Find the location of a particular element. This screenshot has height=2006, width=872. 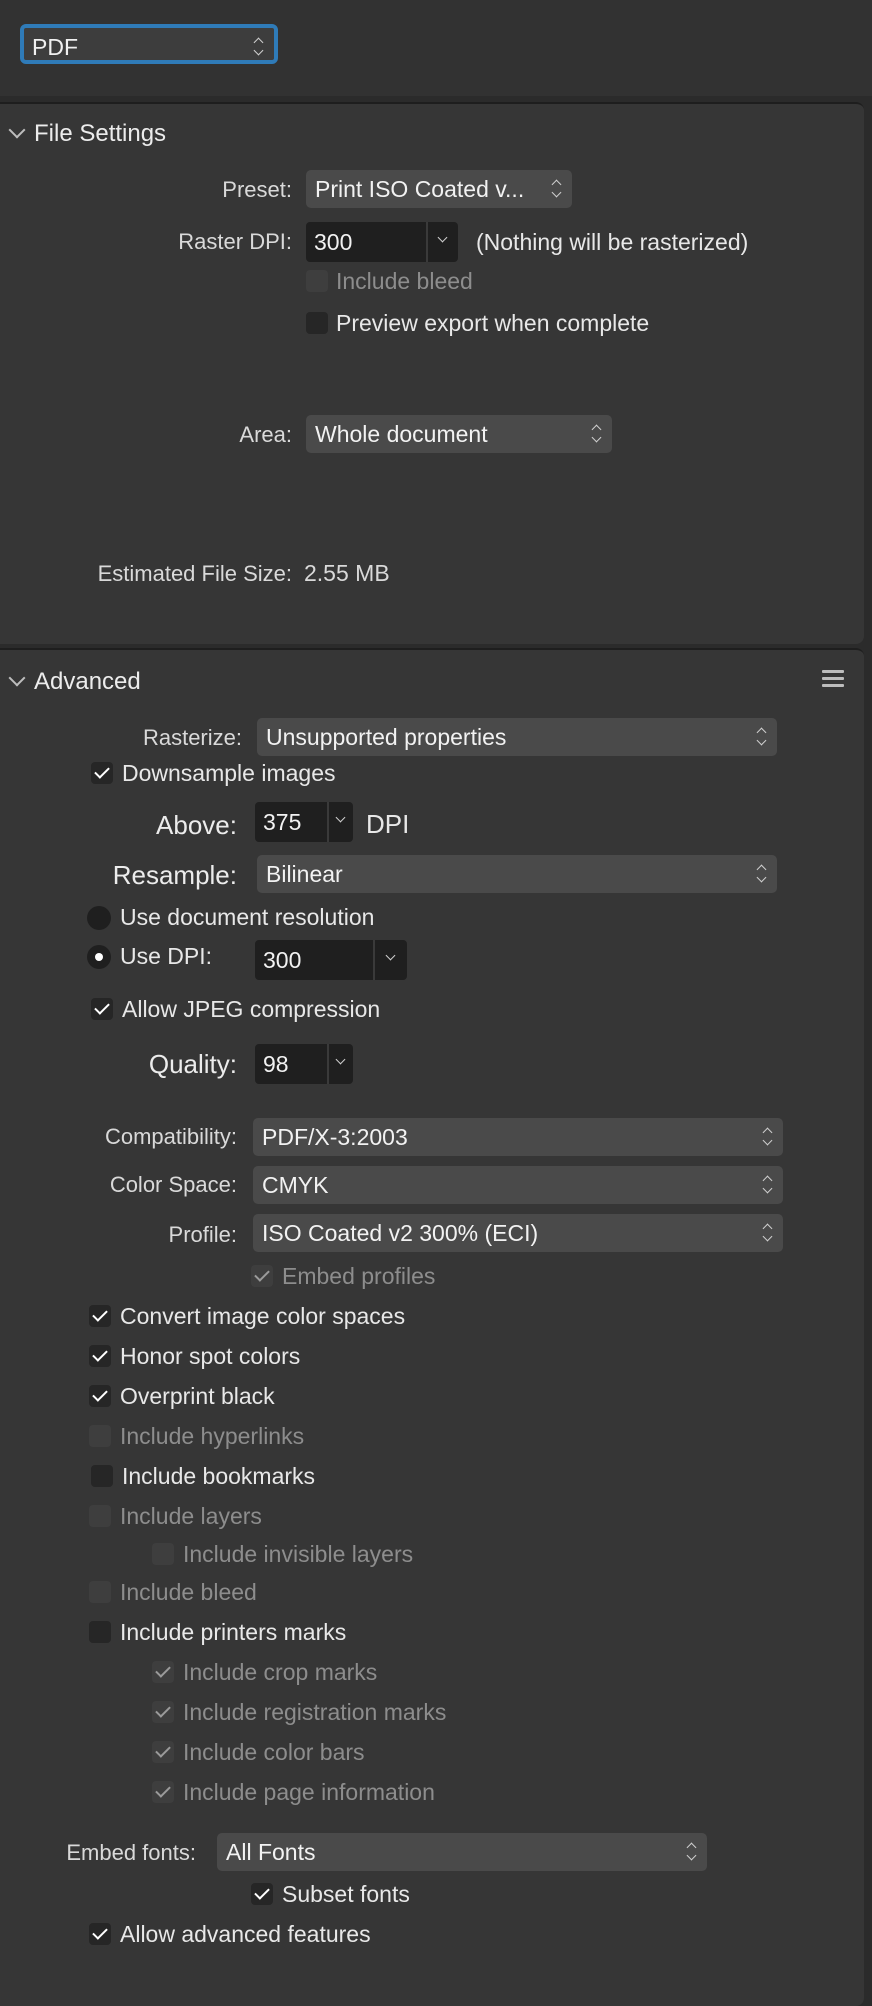

format-bar: PDF is located at coordinates (436, 48).